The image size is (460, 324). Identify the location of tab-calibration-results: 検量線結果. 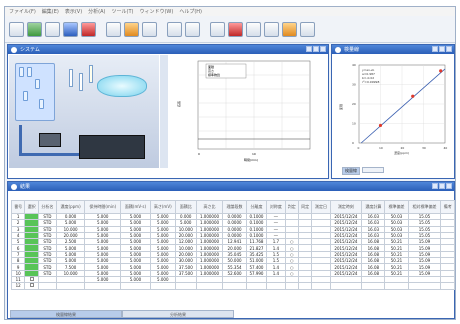
(66, 314).